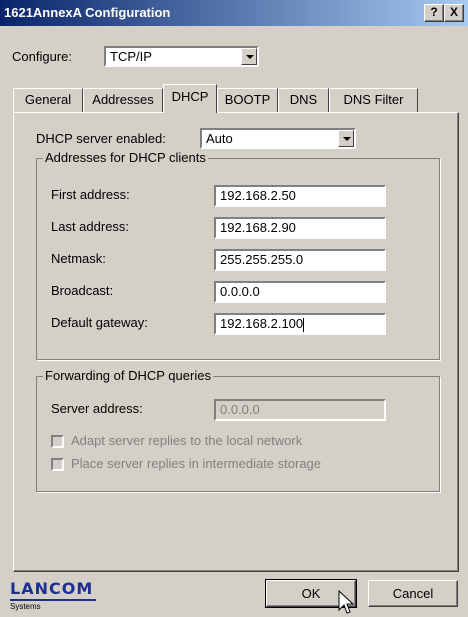 This screenshot has height=617, width=468. Describe the element at coordinates (78, 258) in the screenshot. I see `netmask-label: Netmask:` at that location.